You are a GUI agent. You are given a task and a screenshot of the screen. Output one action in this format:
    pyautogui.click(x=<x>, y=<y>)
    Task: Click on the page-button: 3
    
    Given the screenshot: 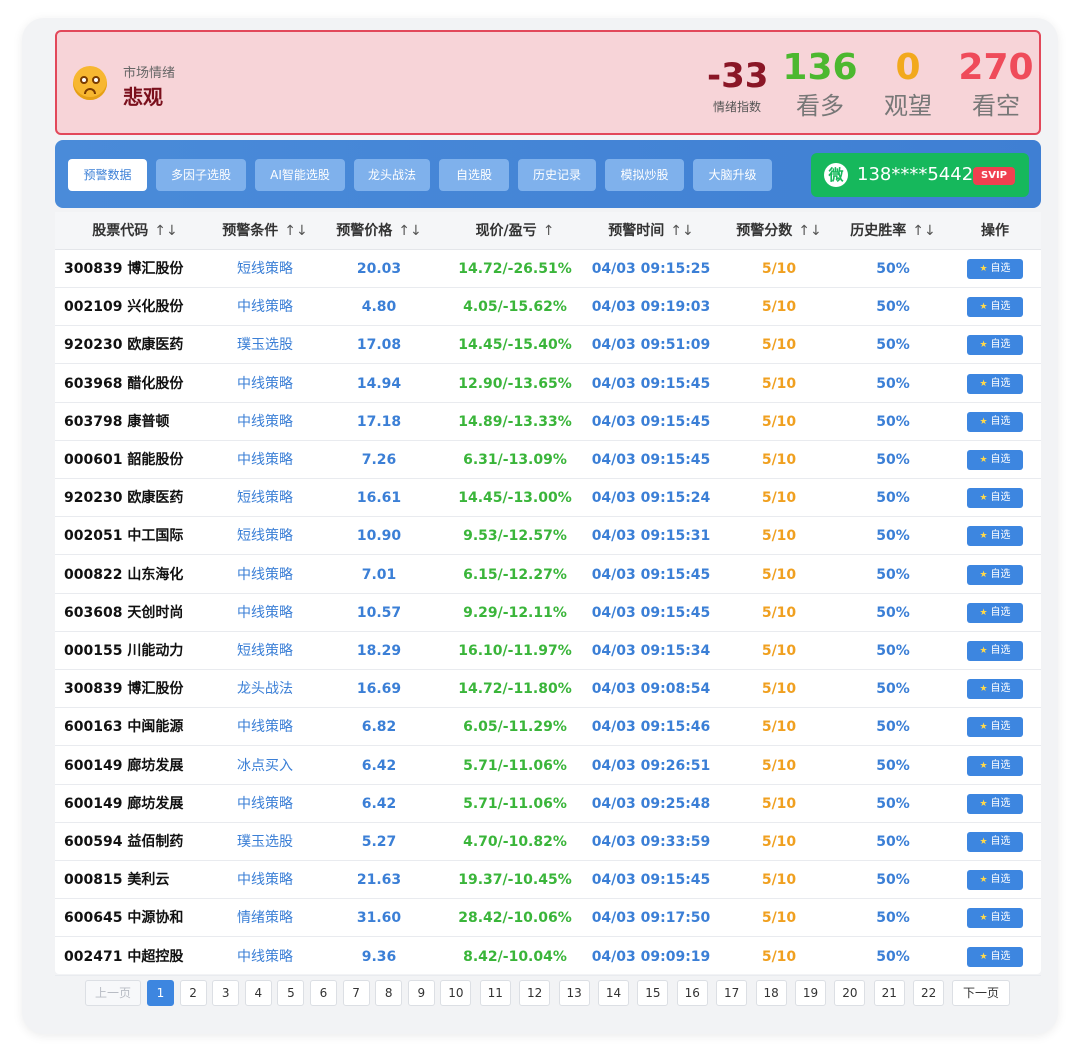 What is the action you would take?
    pyautogui.click(x=226, y=993)
    